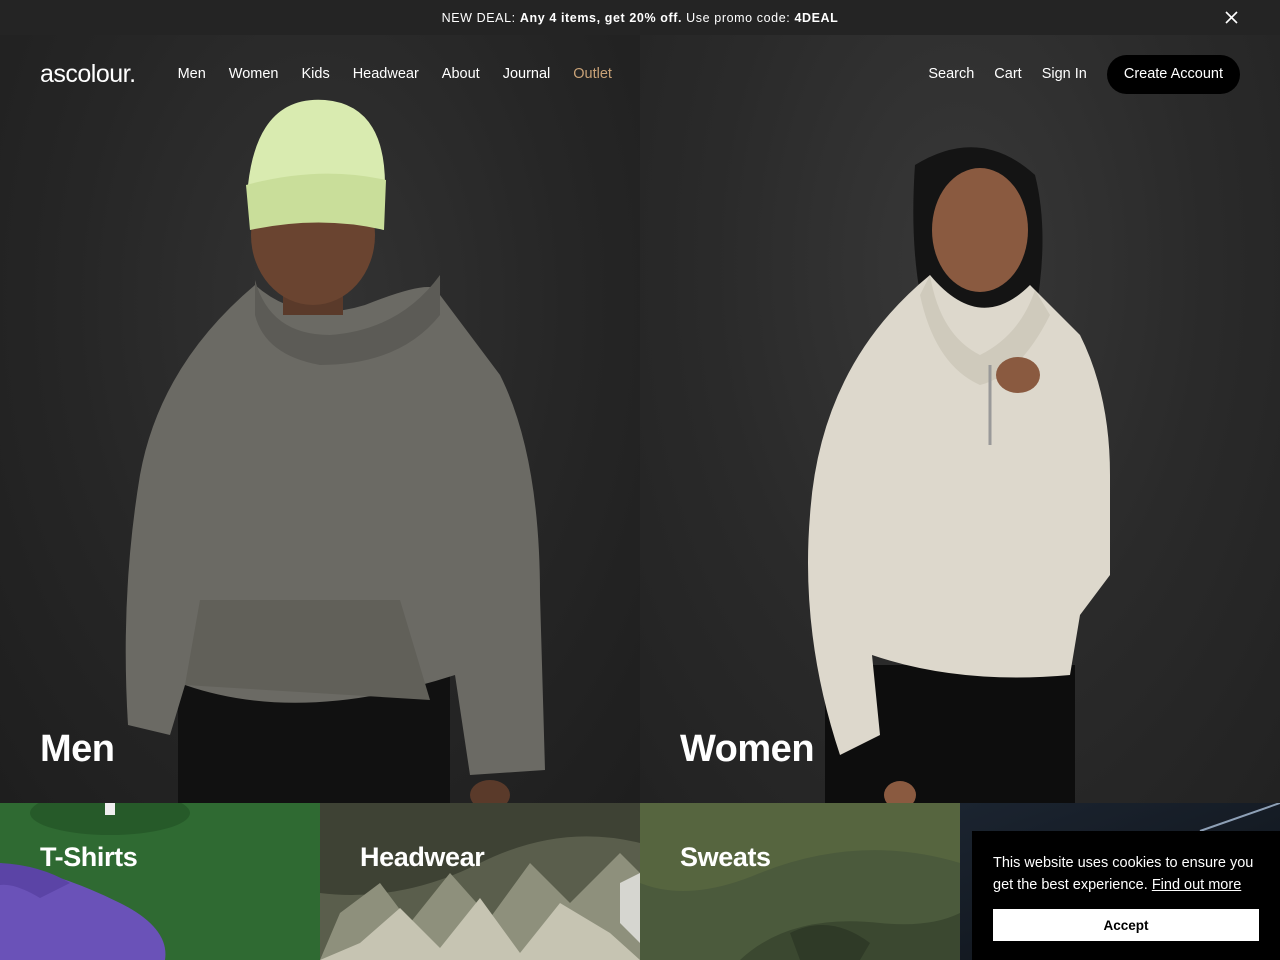 The image size is (1280, 960). I want to click on hero-men-title: Men, so click(77, 749).